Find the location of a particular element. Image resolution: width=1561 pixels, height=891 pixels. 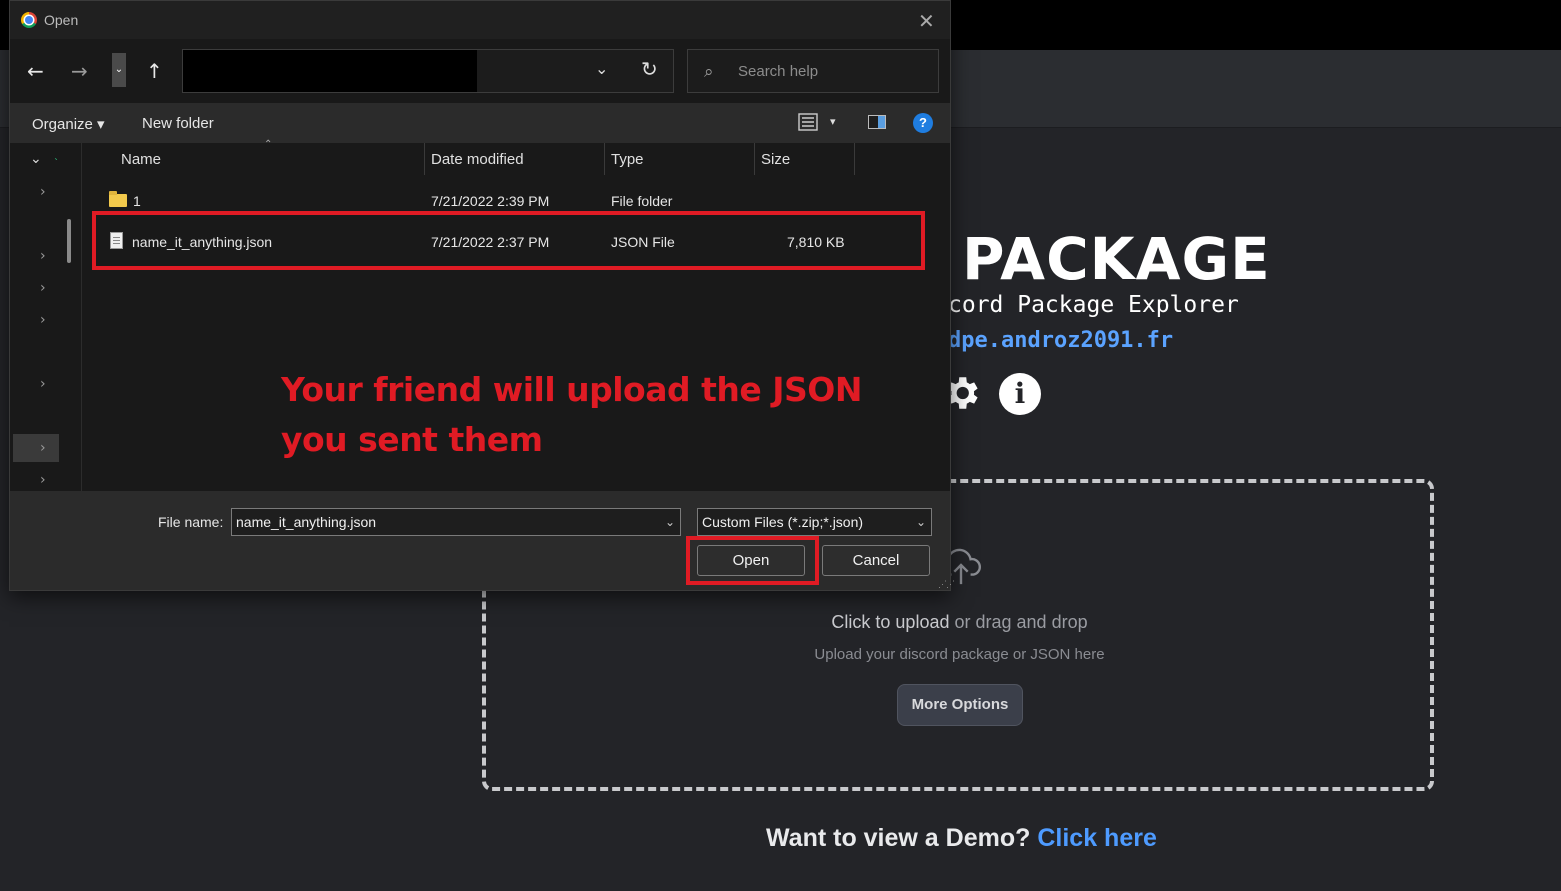

chrome-icon is located at coordinates (29, 20).